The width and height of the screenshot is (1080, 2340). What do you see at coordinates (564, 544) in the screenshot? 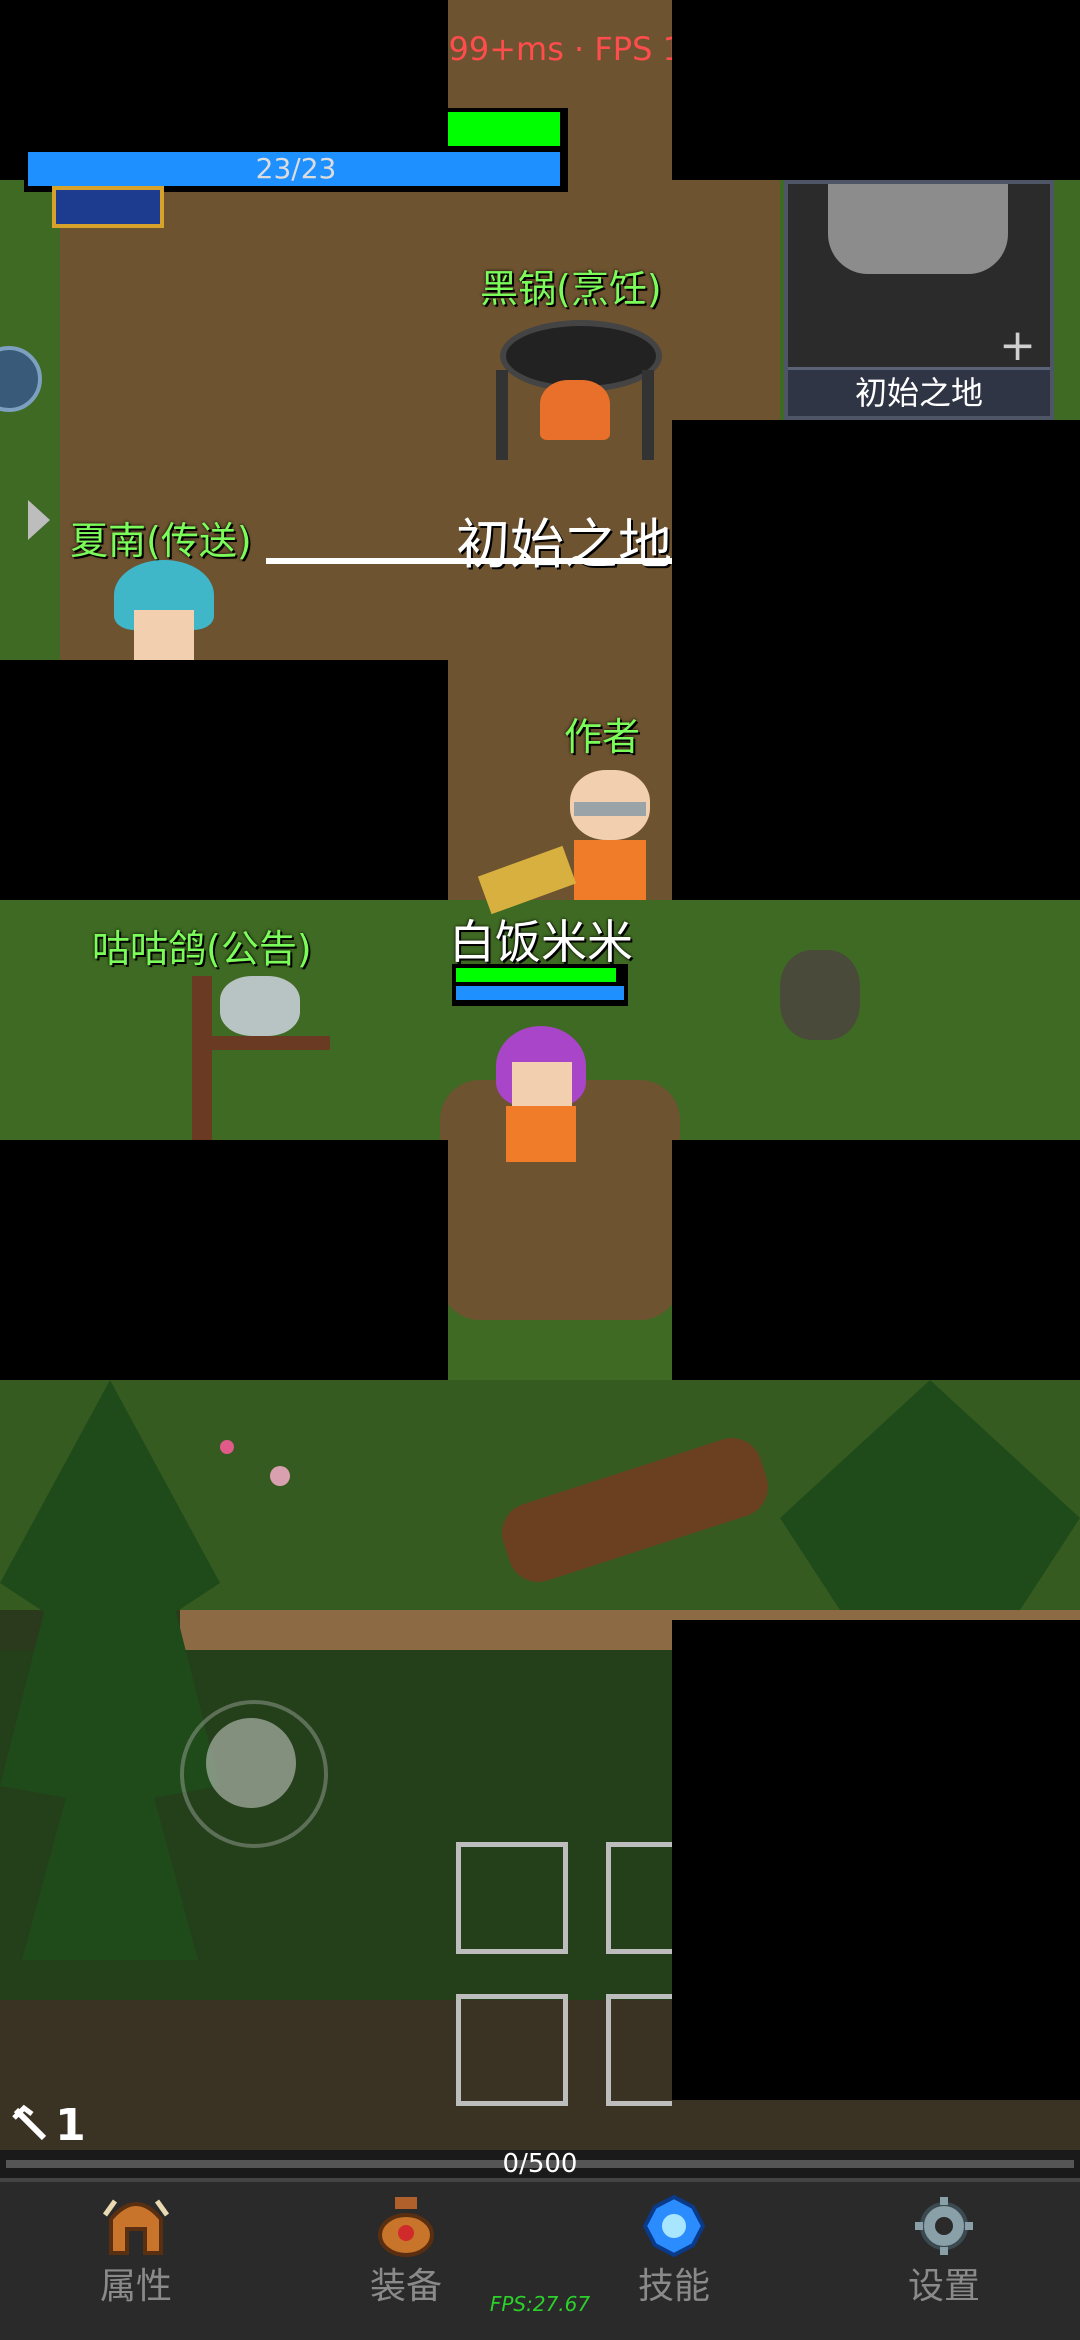
I see `map-title: 初始之地` at bounding box center [564, 544].